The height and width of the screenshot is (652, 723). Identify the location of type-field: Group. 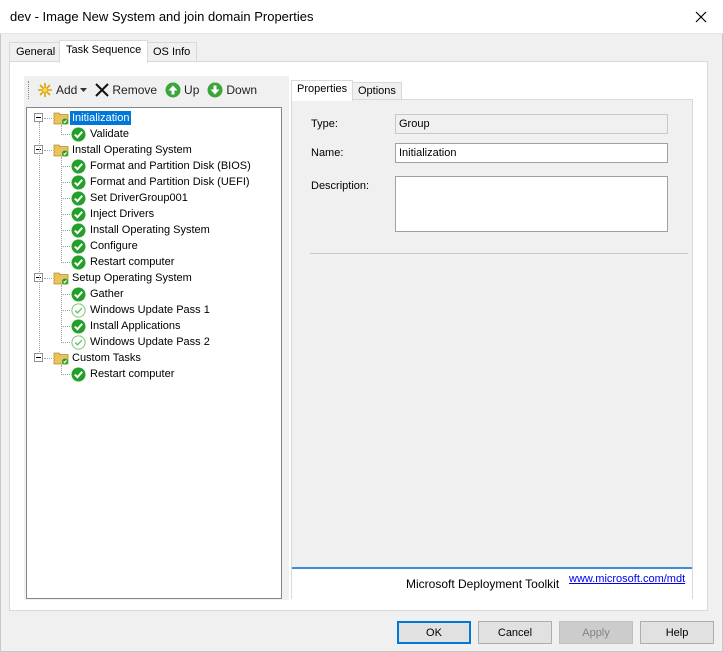
(531, 124).